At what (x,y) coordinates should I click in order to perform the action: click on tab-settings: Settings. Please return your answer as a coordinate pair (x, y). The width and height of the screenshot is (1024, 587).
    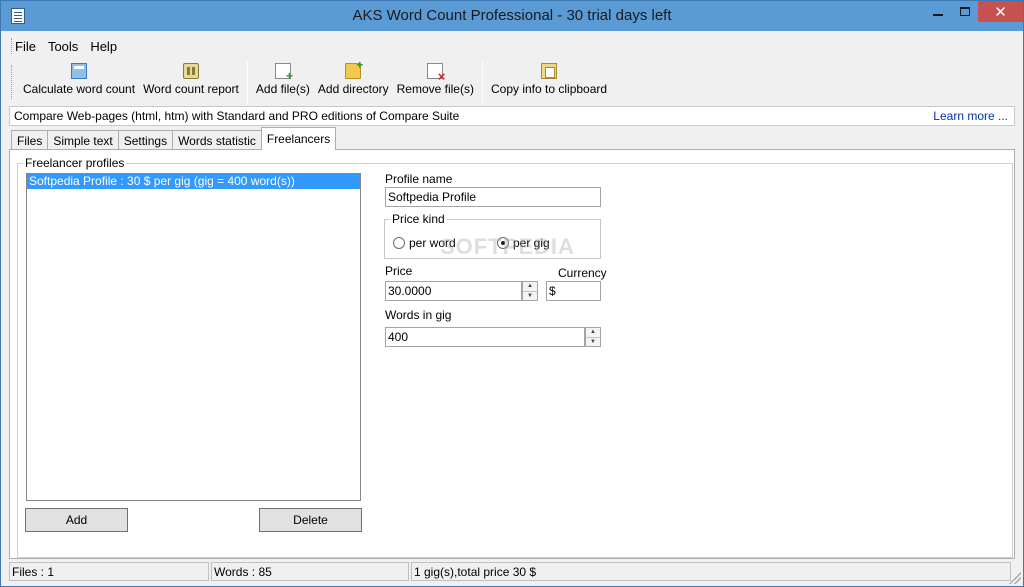
    Looking at the image, I should click on (145, 140).